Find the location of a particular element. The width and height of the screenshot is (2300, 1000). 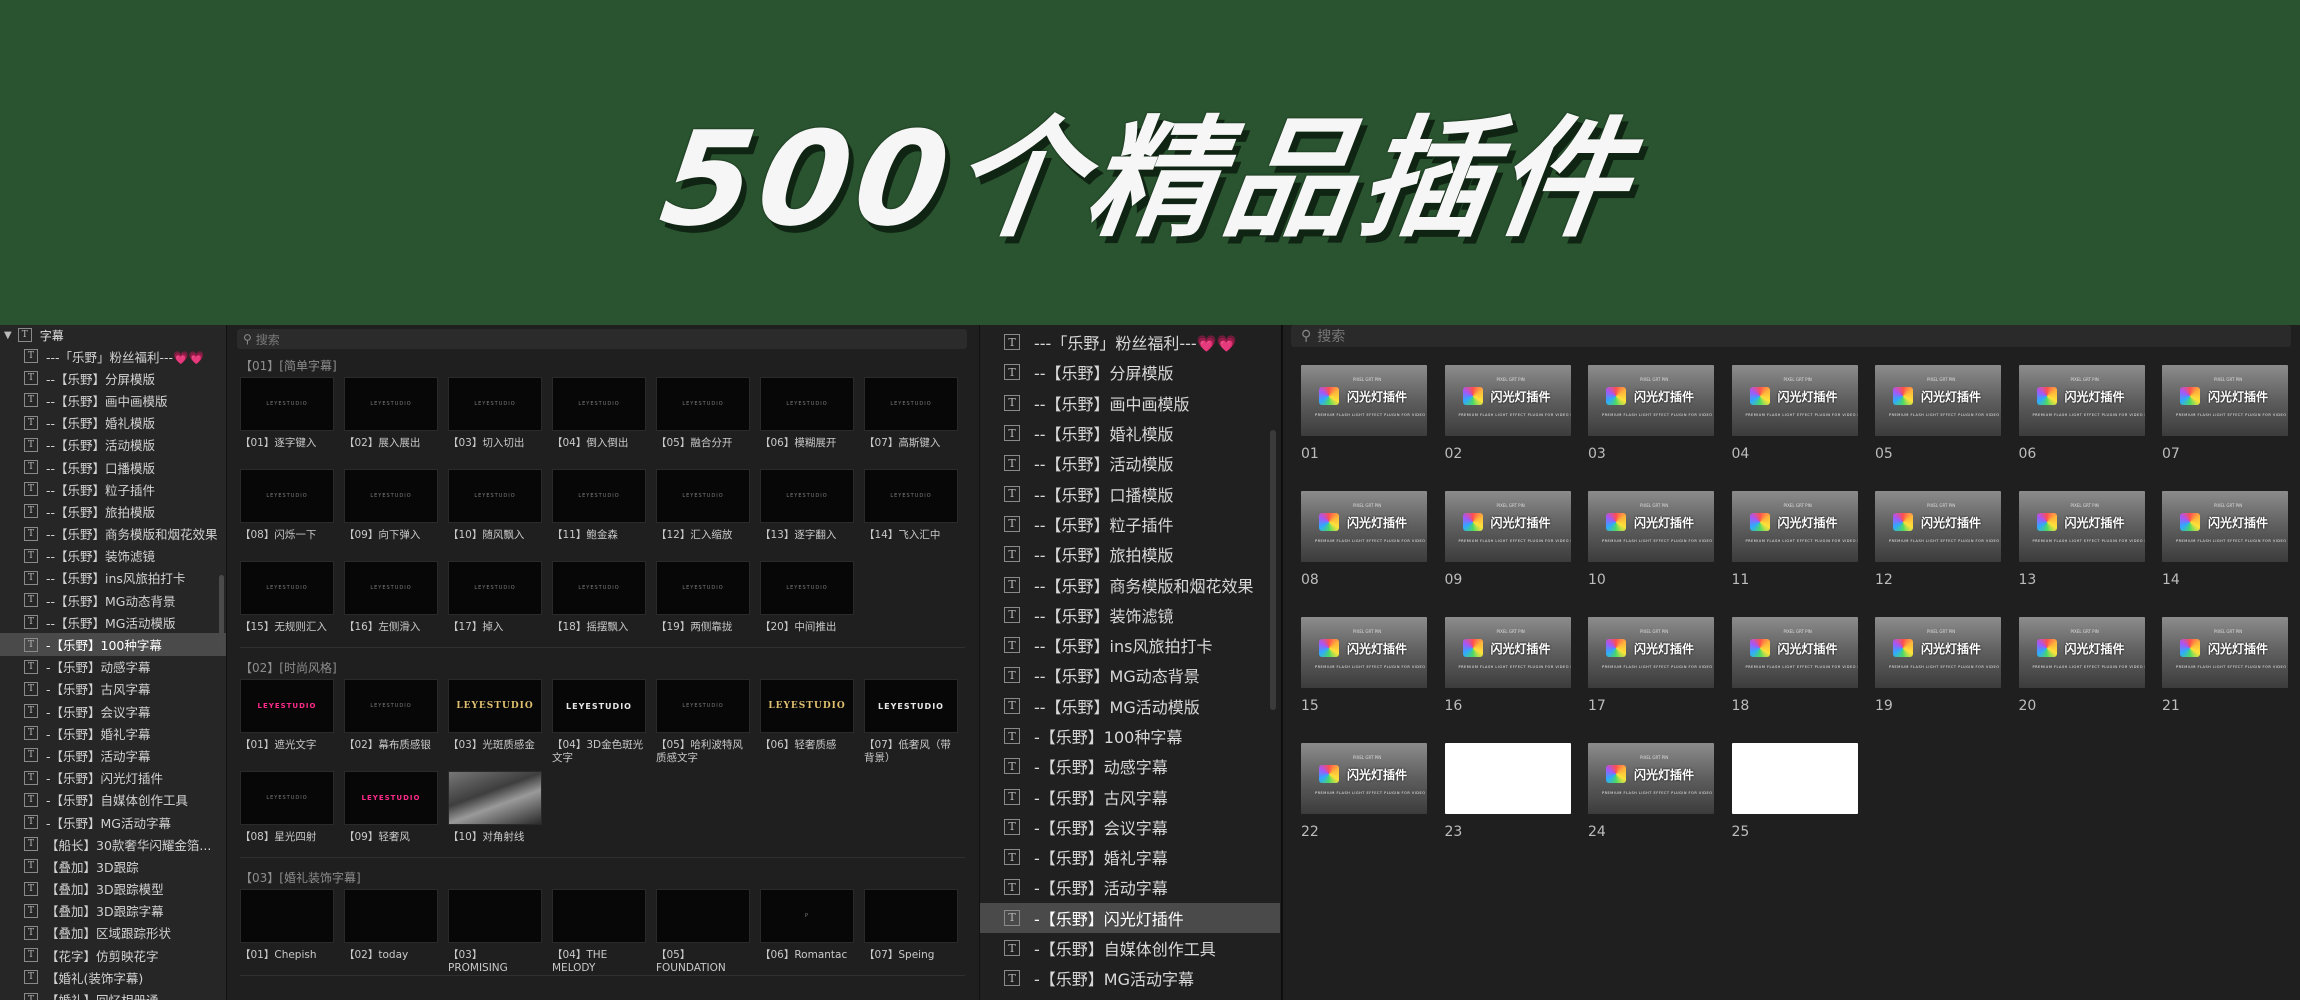

plugin-list-item: T -【乐野】婚礼字幕 is located at coordinates (1130, 857).